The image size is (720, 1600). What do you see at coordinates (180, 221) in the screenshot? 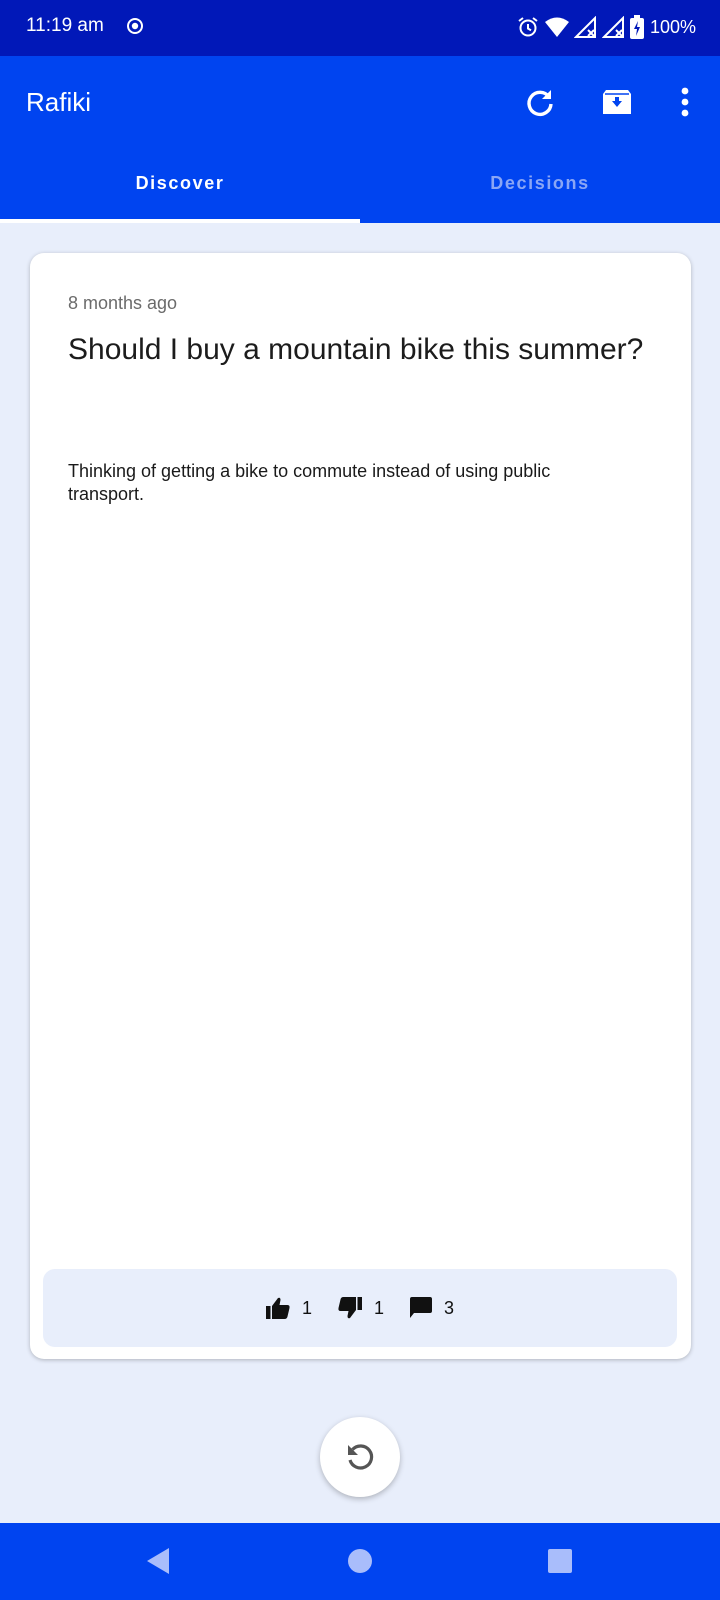
I see `tab-indicator` at bounding box center [180, 221].